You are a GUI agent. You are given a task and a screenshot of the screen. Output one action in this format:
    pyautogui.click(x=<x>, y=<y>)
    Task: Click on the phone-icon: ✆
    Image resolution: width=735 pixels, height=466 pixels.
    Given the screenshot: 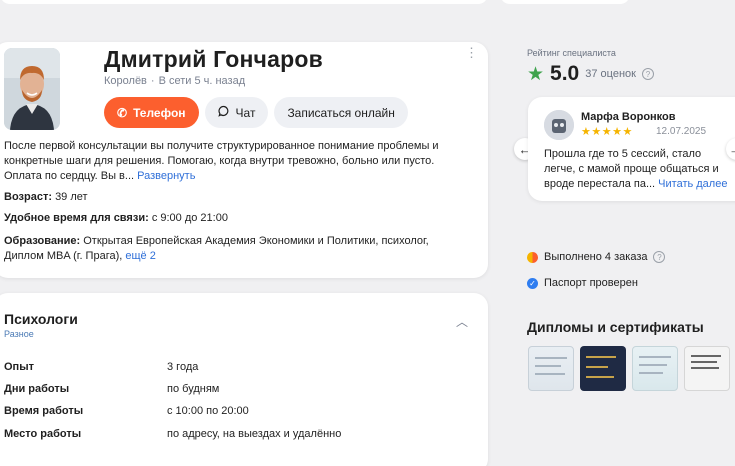 What is the action you would take?
    pyautogui.click(x=122, y=112)
    